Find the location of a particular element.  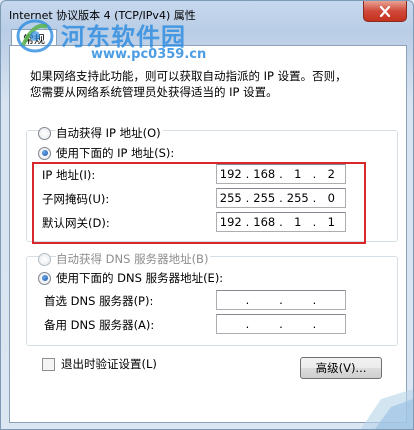

manual-ip-option: 使用下面的 IP 地址(S): is located at coordinates (106, 153).